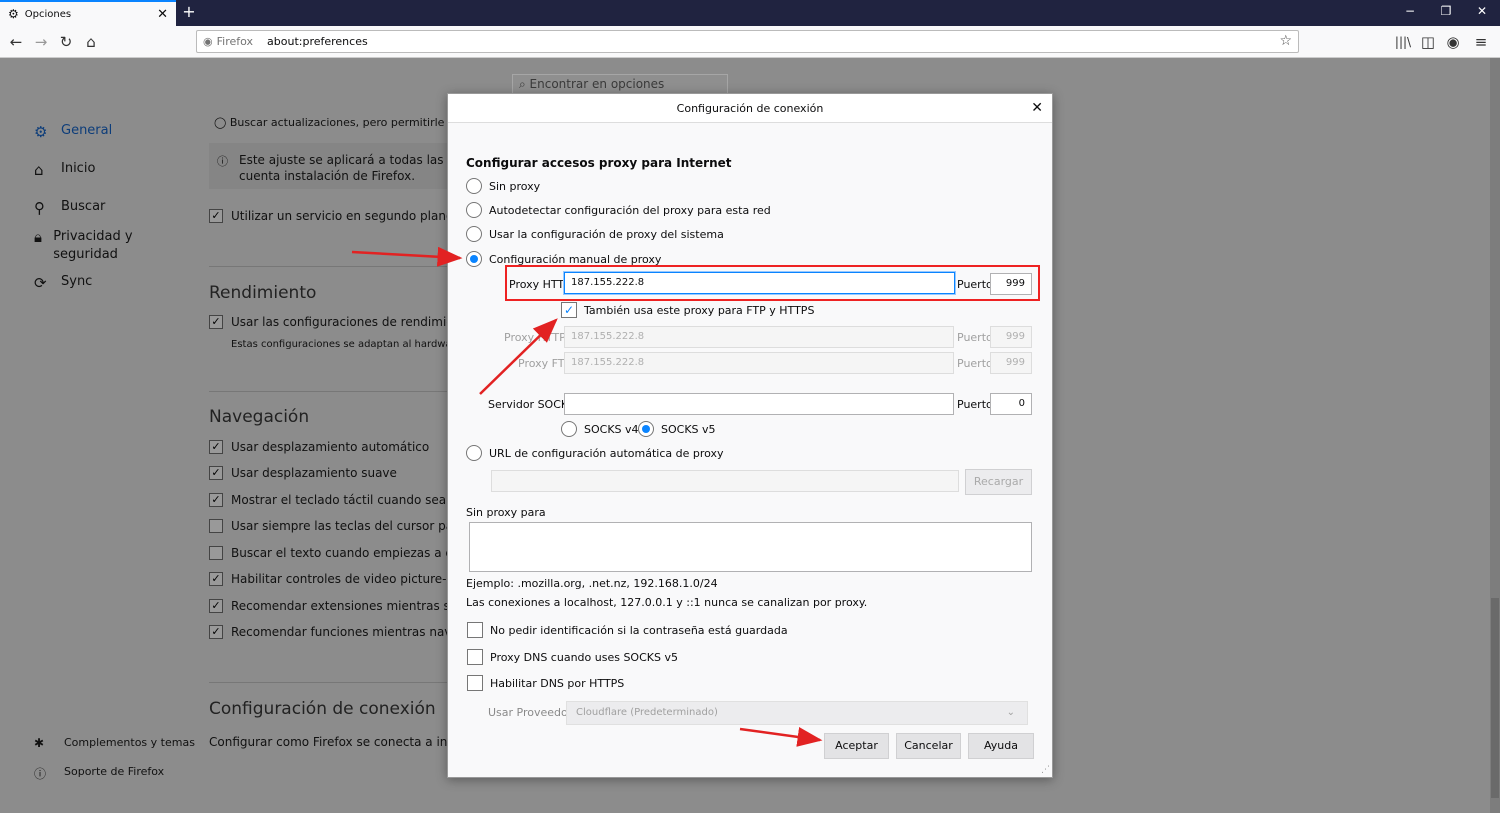  Describe the element at coordinates (78, 168) in the screenshot. I see `sidebar-item-label: Inicio` at that location.